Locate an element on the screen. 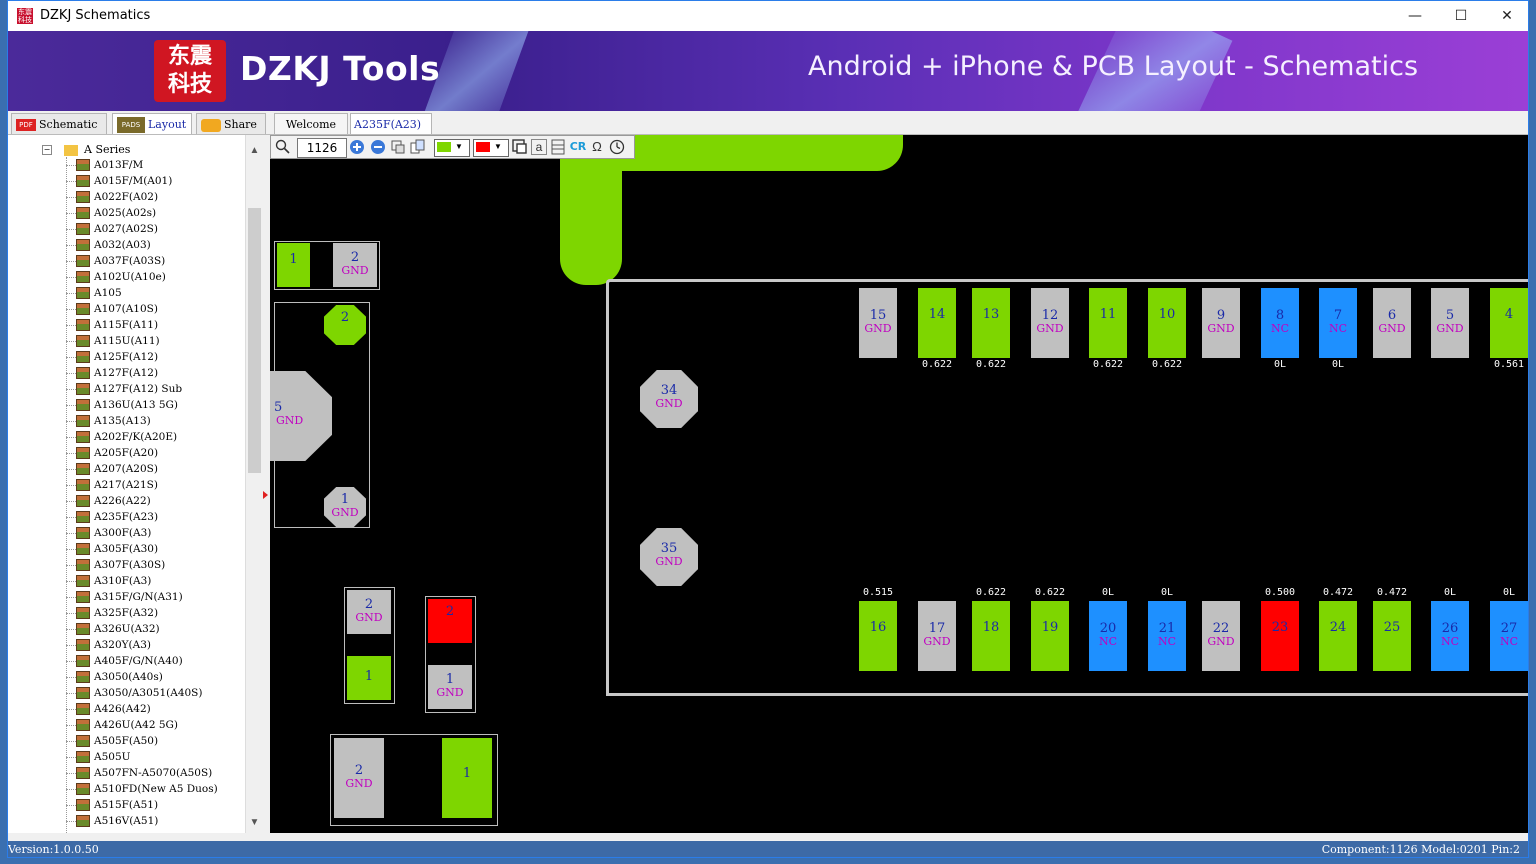 The image size is (1536, 864). pad: 26 NC is located at coordinates (1450, 636).